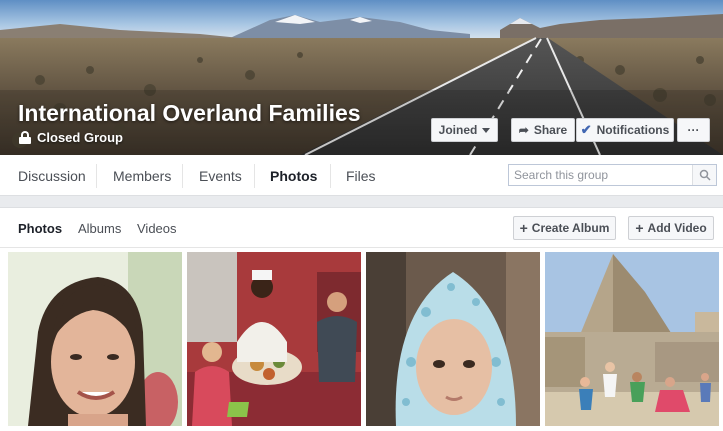  I want to click on subtab-photos: Photos, so click(40, 228).